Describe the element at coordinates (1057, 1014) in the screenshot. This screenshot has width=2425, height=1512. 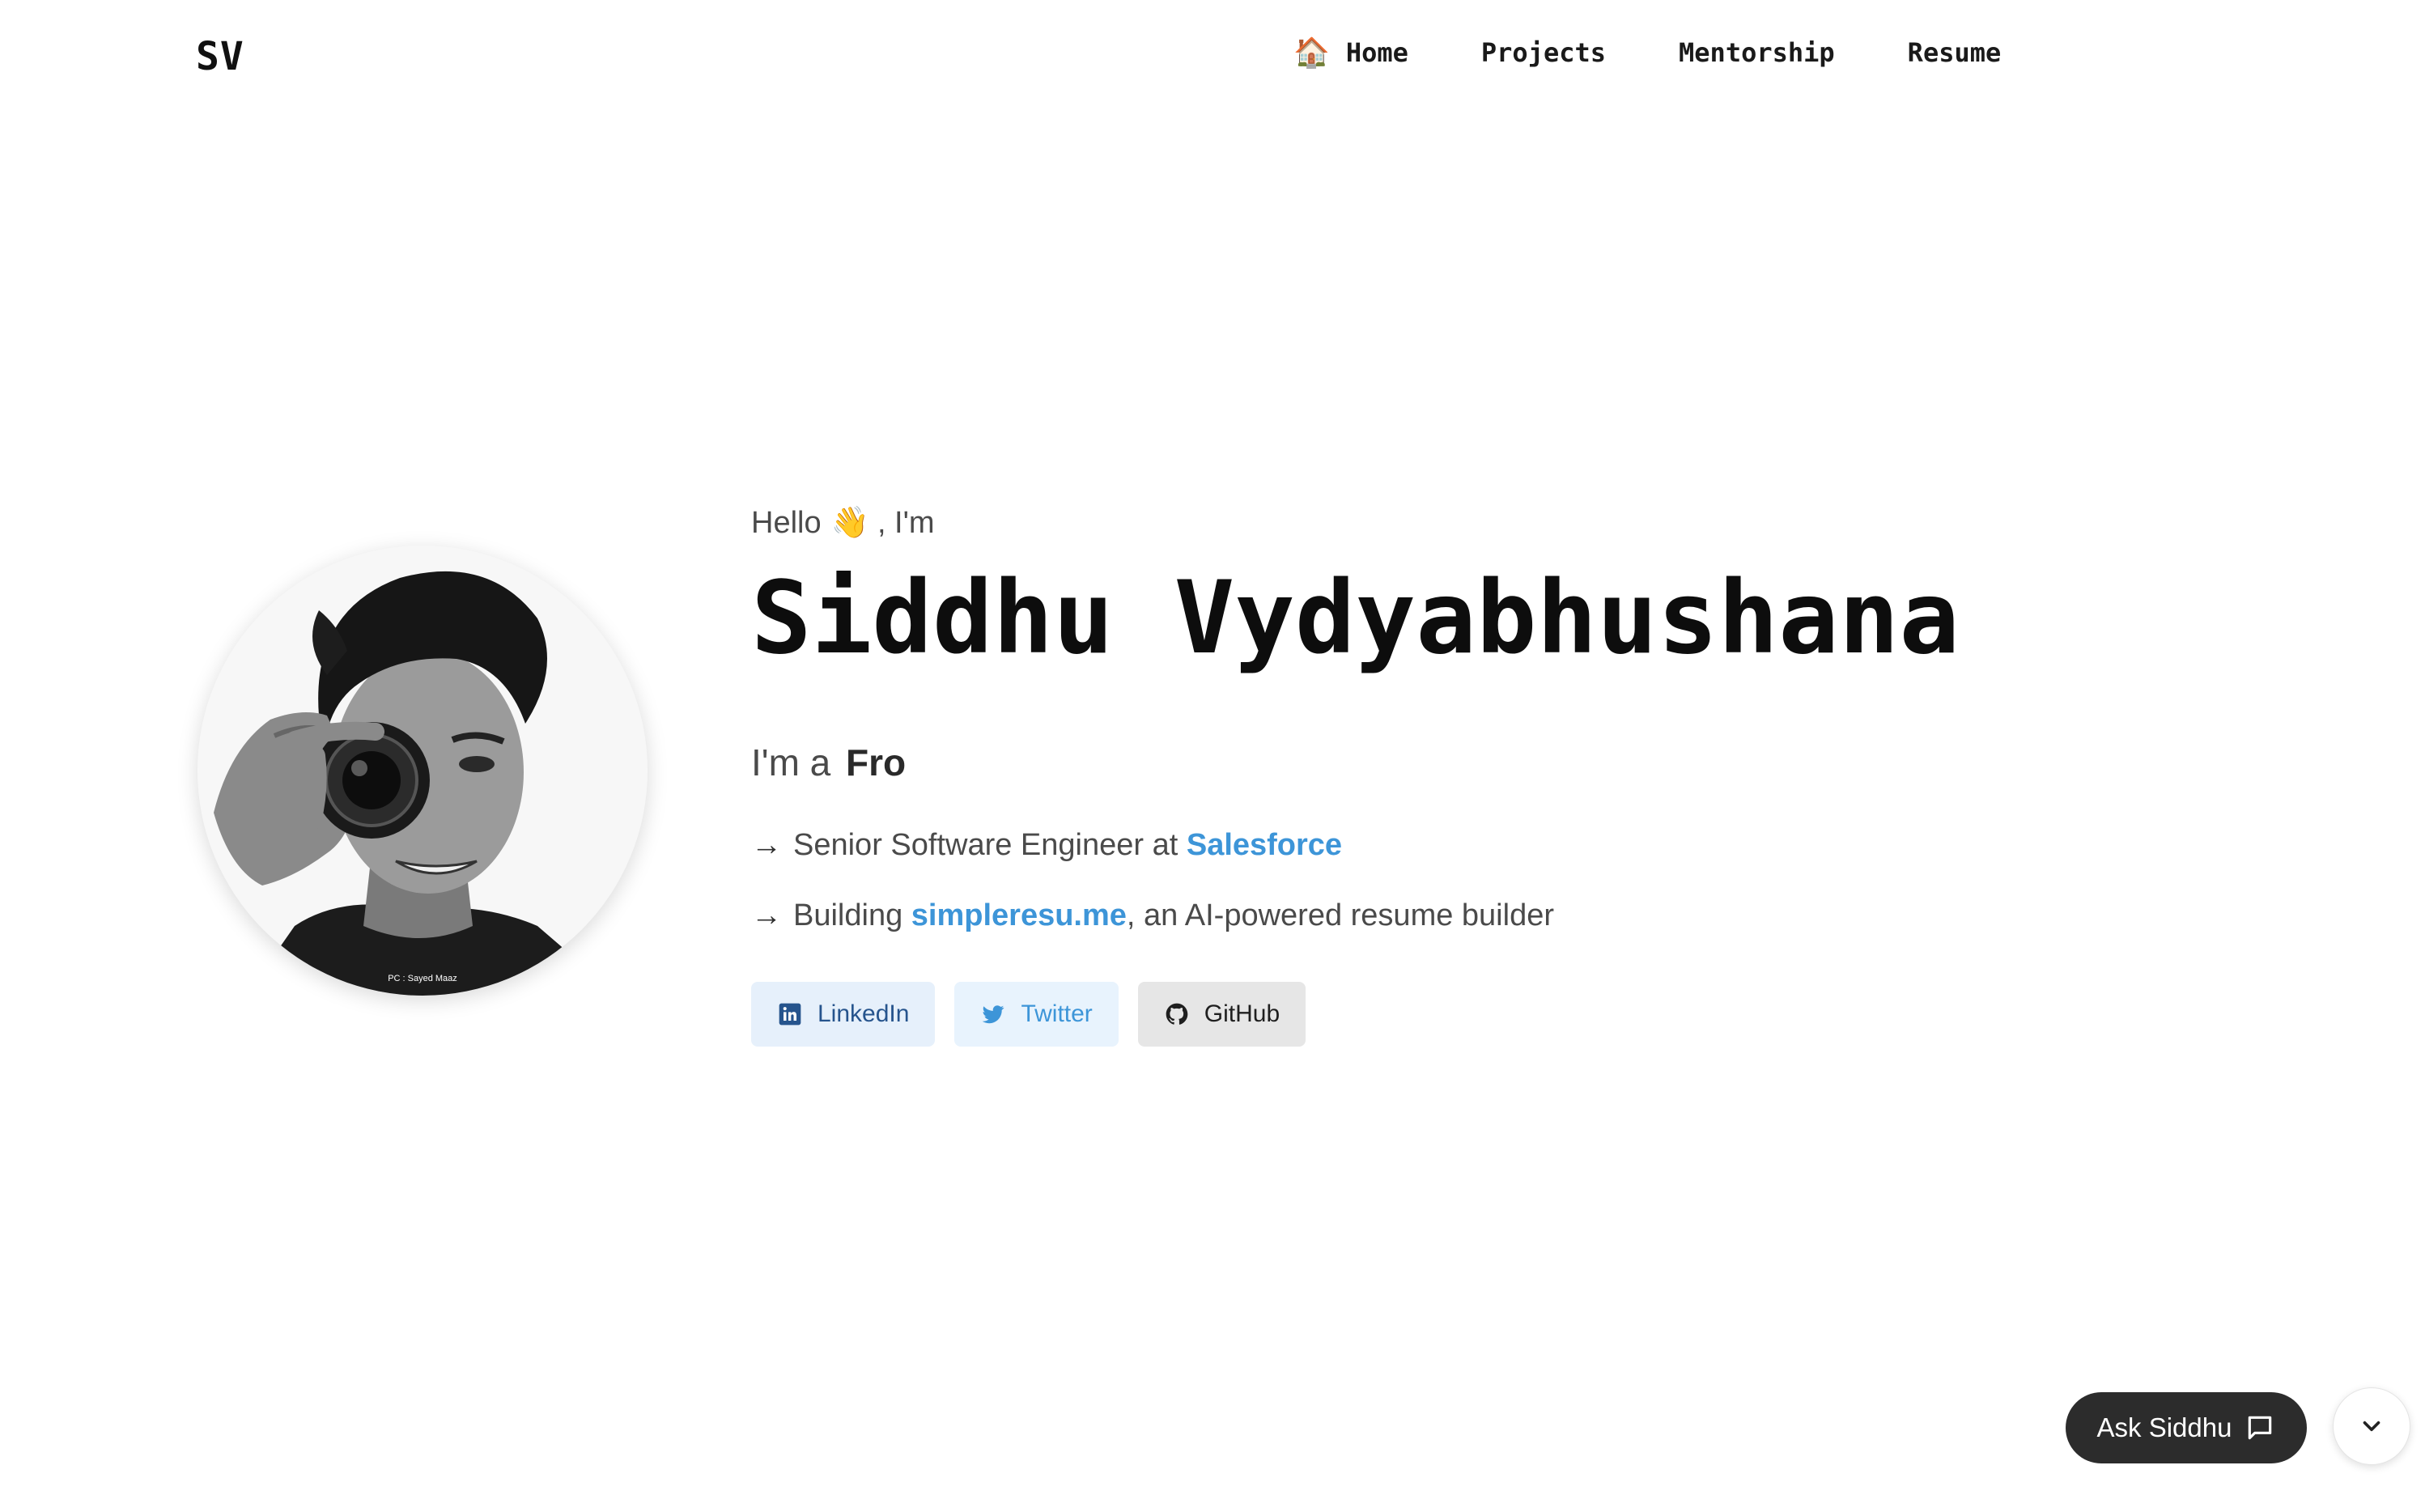
I see `twitter-label: Twitter` at that location.